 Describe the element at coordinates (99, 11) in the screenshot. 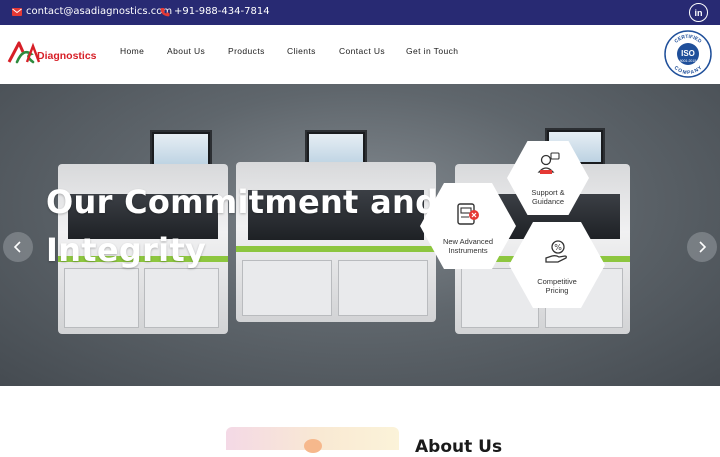

I see `email-text: contact@asadiagnostics.com` at that location.